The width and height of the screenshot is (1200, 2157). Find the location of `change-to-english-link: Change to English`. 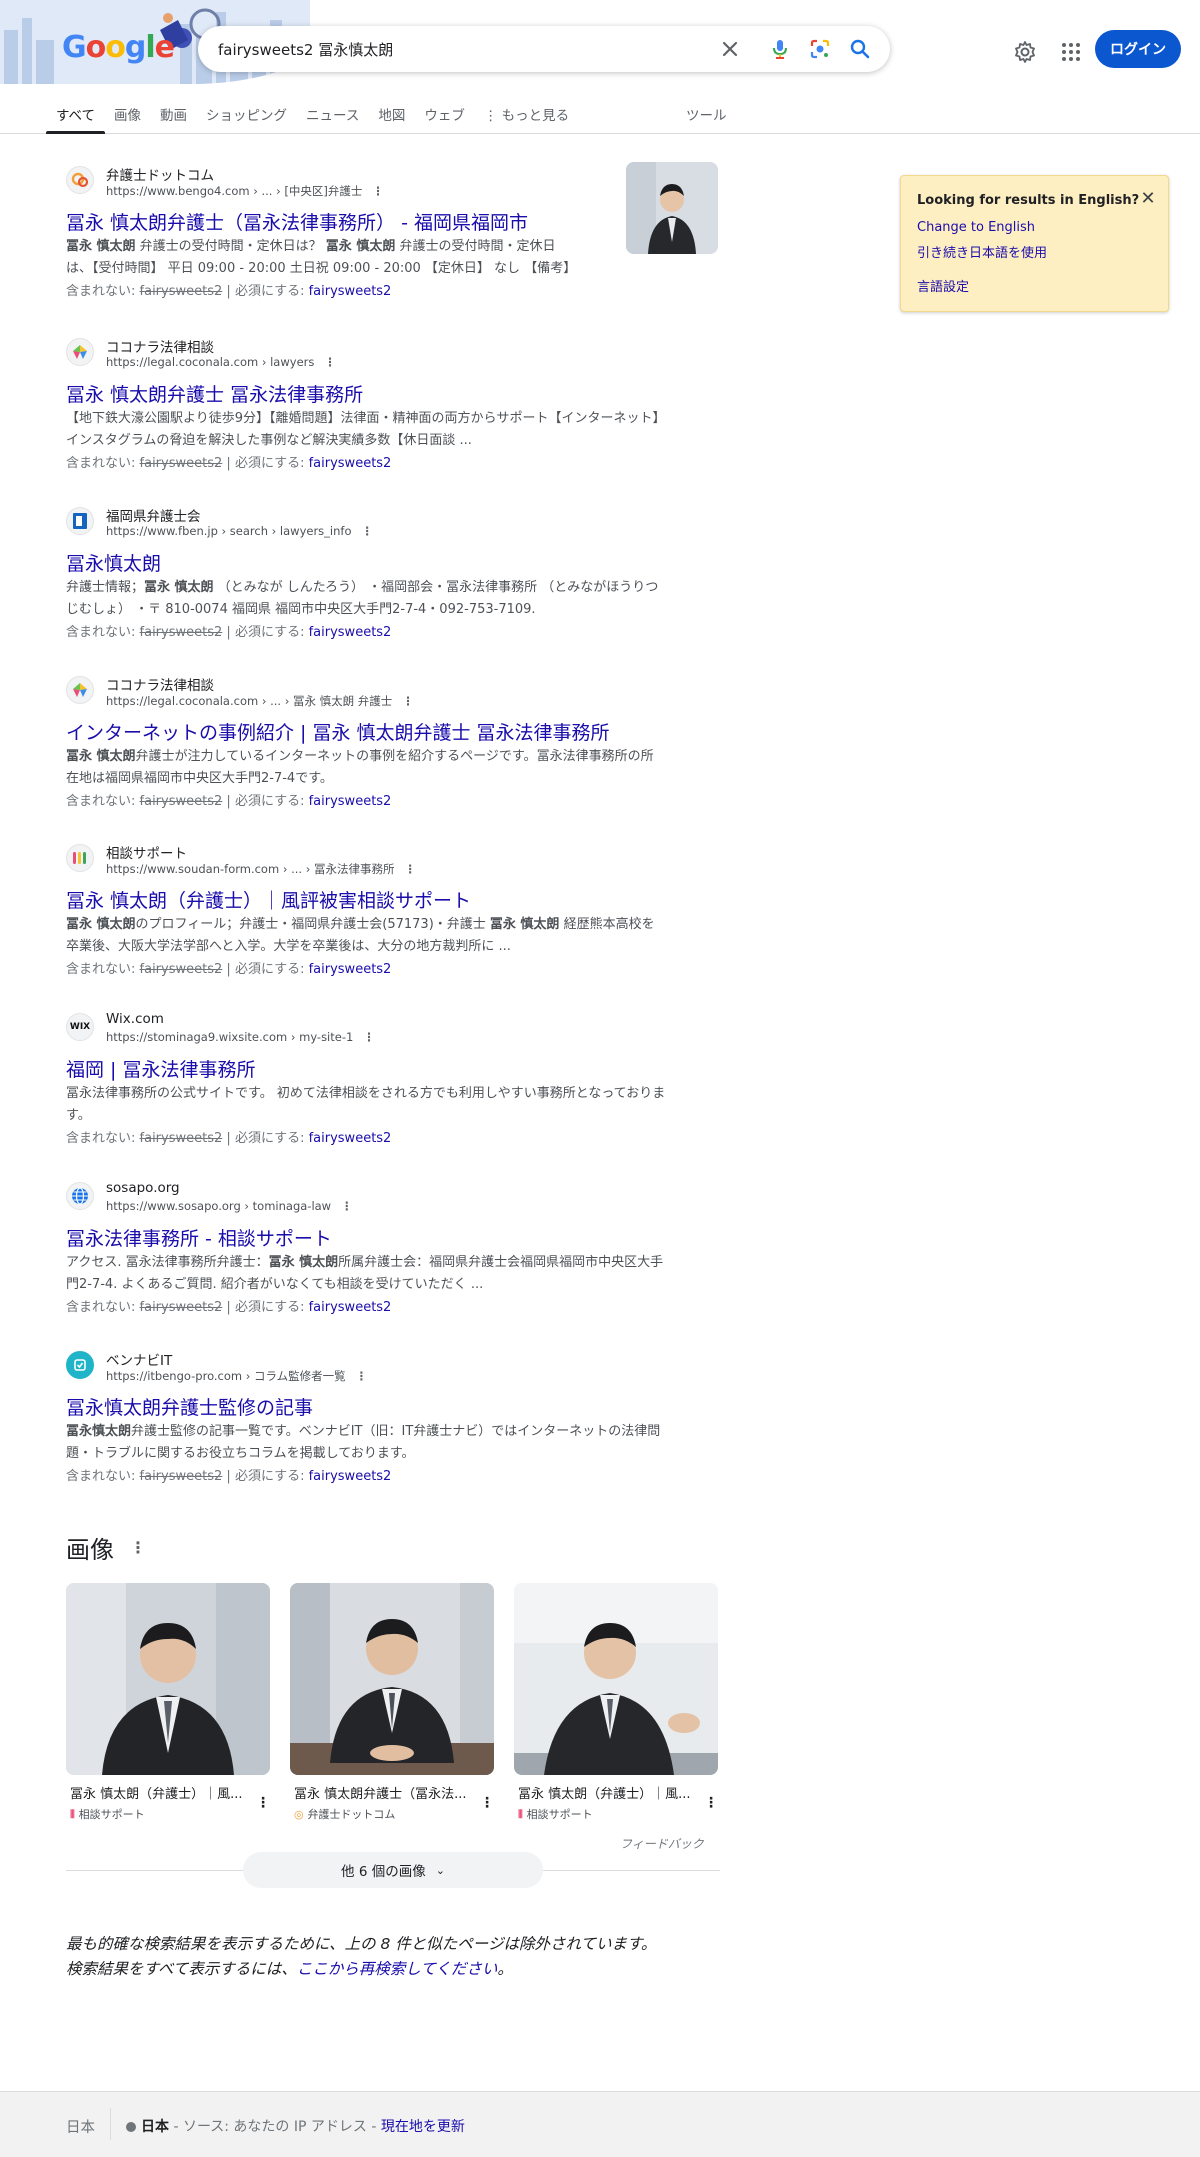

change-to-english-link: Change to English is located at coordinates (976, 227).